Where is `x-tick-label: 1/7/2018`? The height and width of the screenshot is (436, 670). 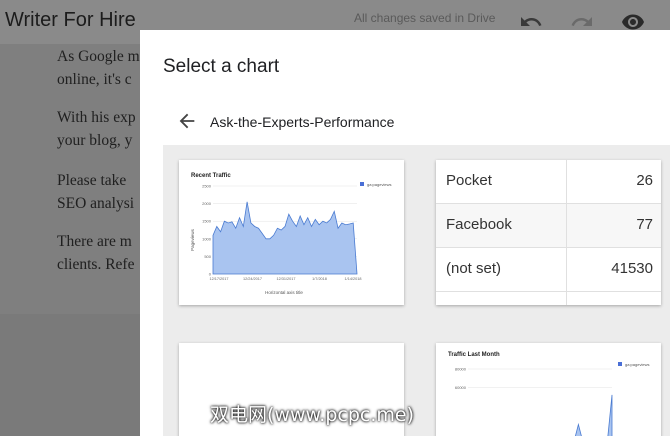
x-tick-label: 1/7/2018 is located at coordinates (319, 279).